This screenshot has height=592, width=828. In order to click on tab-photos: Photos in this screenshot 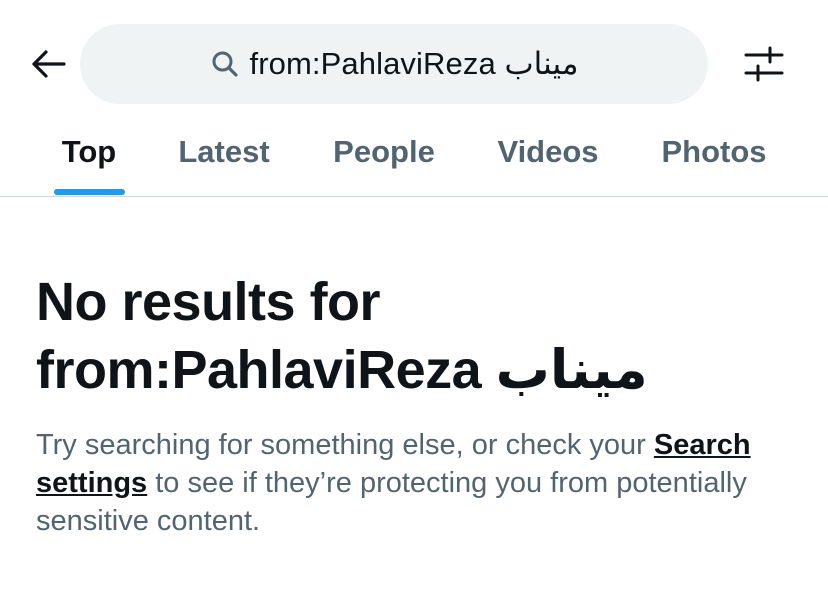, I will do `click(714, 152)`.